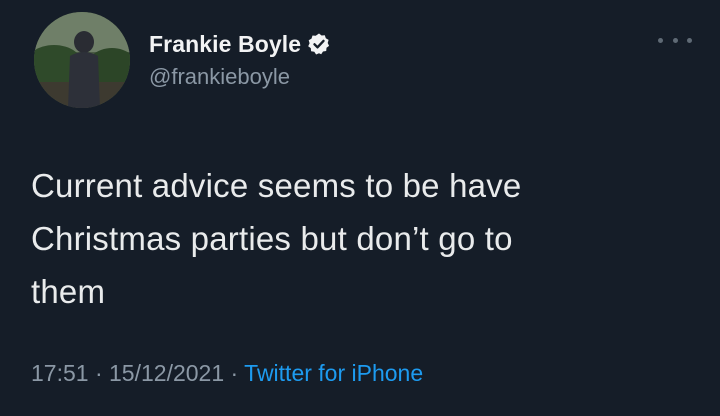 The height and width of the screenshot is (416, 720). Describe the element at coordinates (276, 185) in the screenshot. I see `tweet-text-line: Current advice seems to be have` at that location.